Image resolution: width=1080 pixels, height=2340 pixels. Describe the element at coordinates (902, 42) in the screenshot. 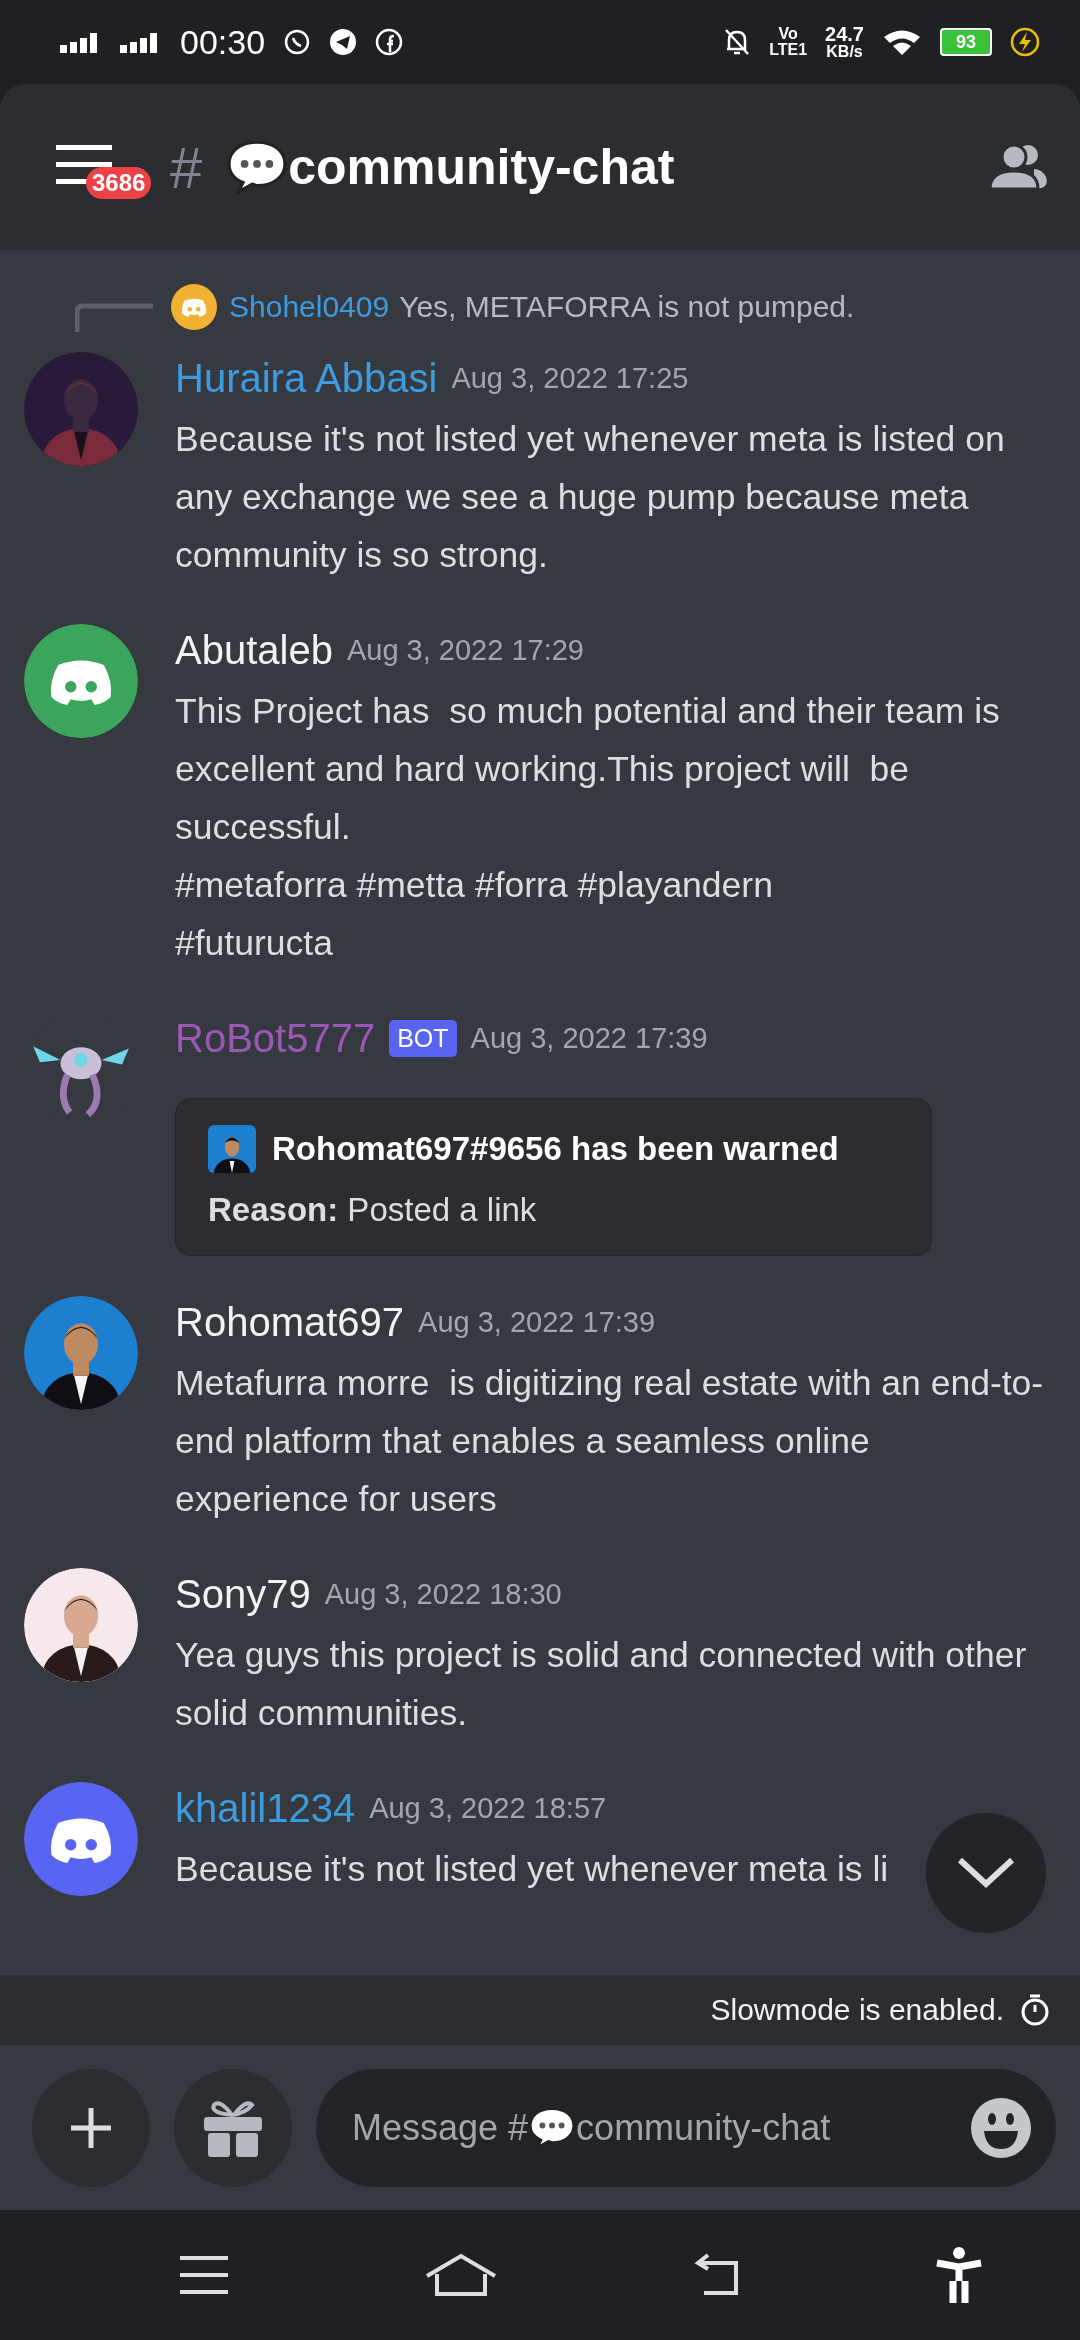

I see `wifi-icon` at that location.